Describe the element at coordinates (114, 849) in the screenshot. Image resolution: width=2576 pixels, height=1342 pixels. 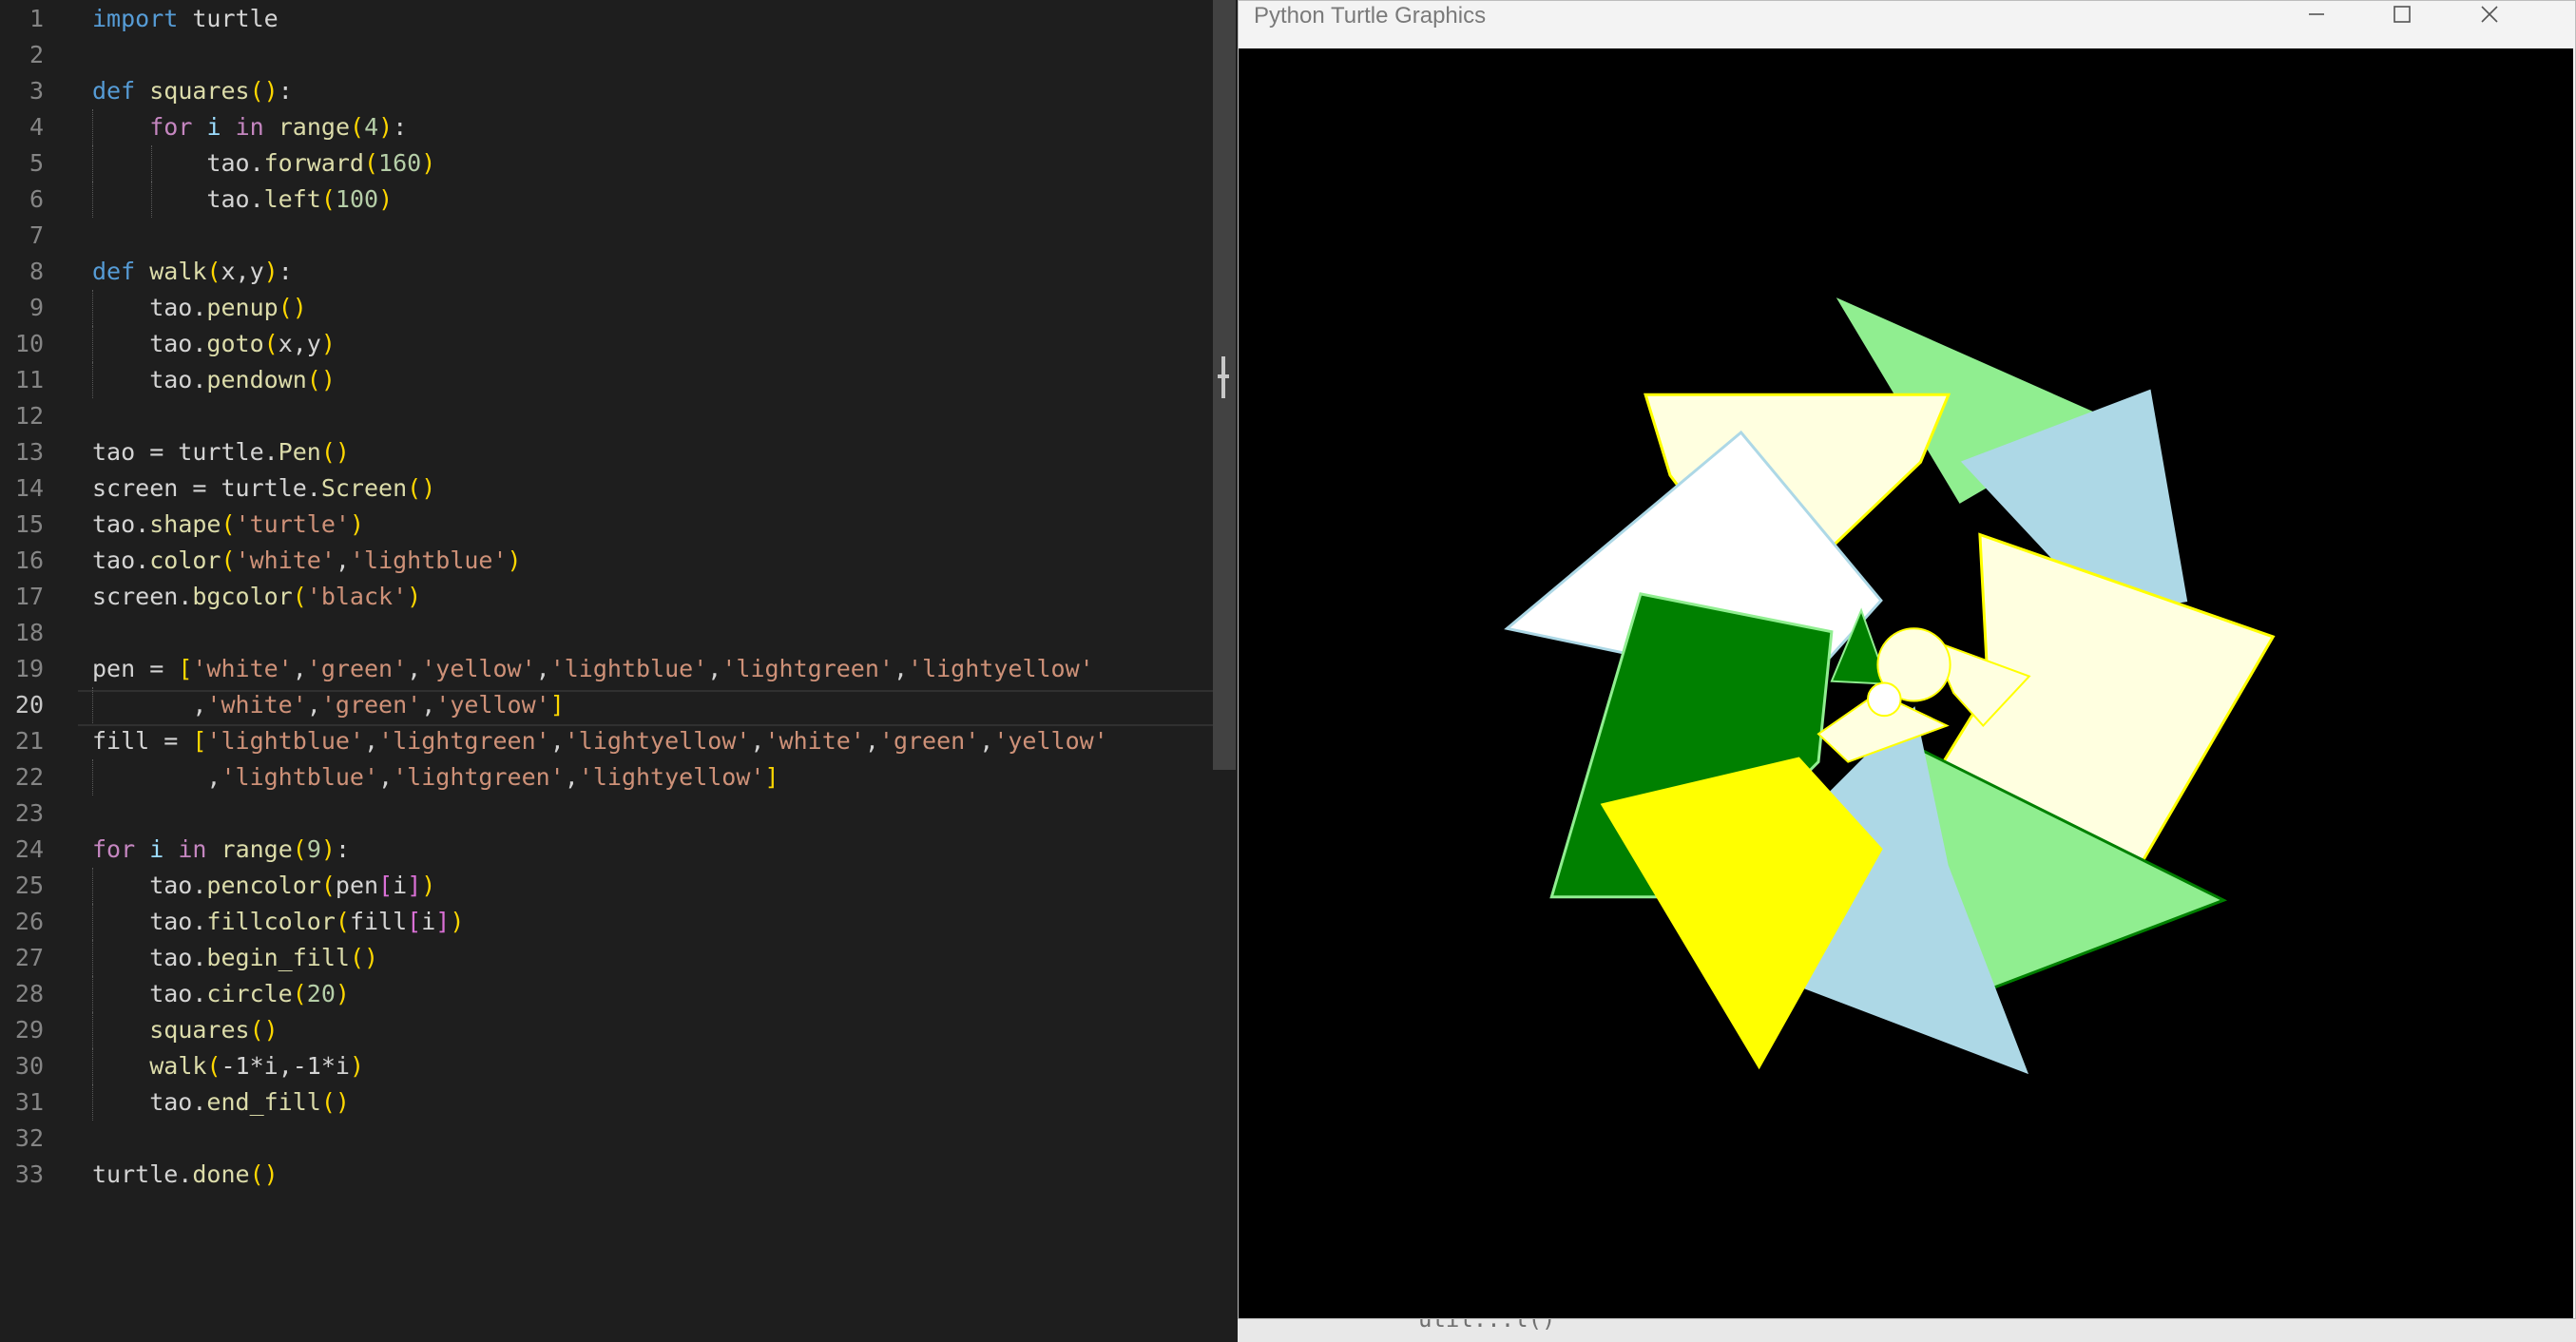
I see `code-token: for` at that location.